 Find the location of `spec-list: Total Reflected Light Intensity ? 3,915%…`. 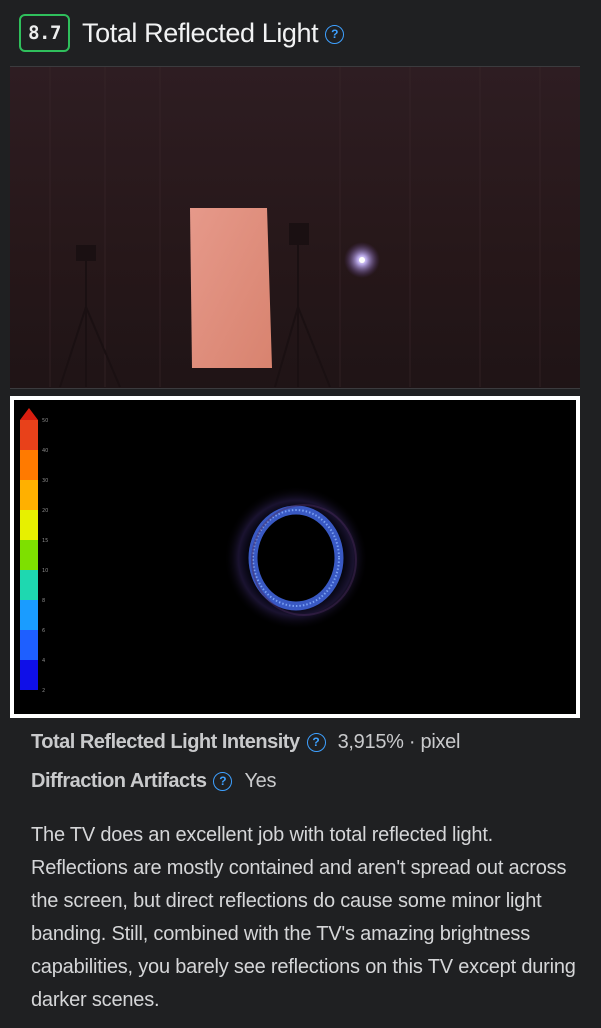

spec-list: Total Reflected Light Intensity ? 3,915%… is located at coordinates (301, 767).